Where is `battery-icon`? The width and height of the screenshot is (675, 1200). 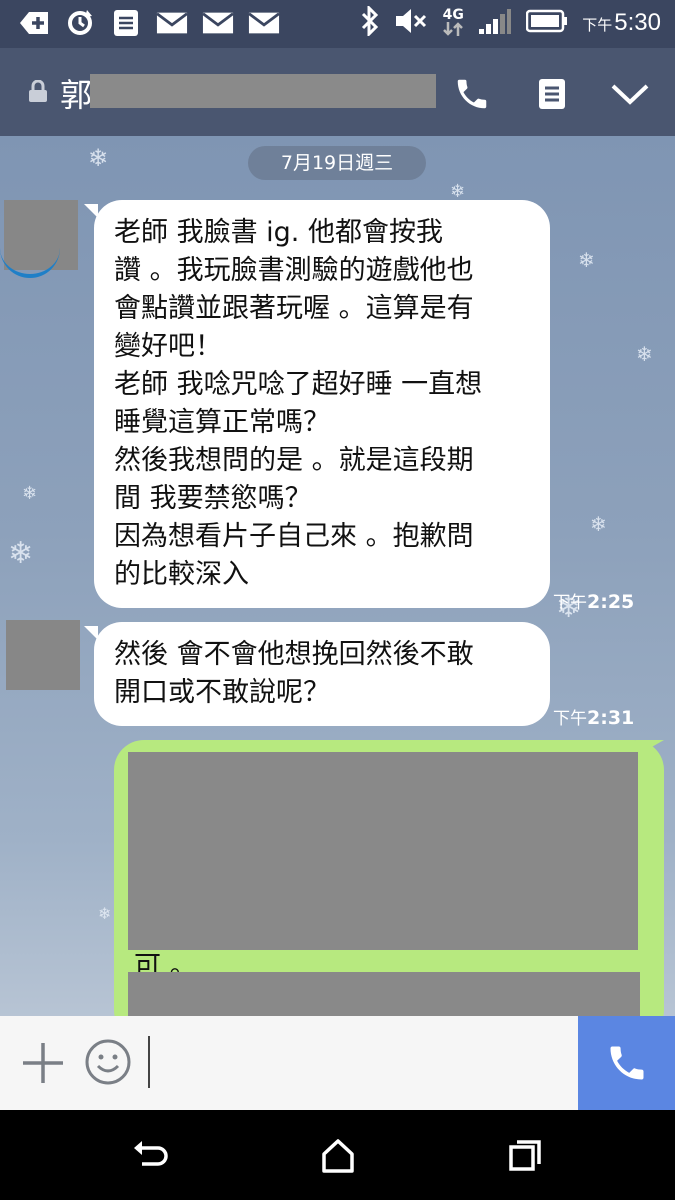
battery-icon is located at coordinates (547, 23).